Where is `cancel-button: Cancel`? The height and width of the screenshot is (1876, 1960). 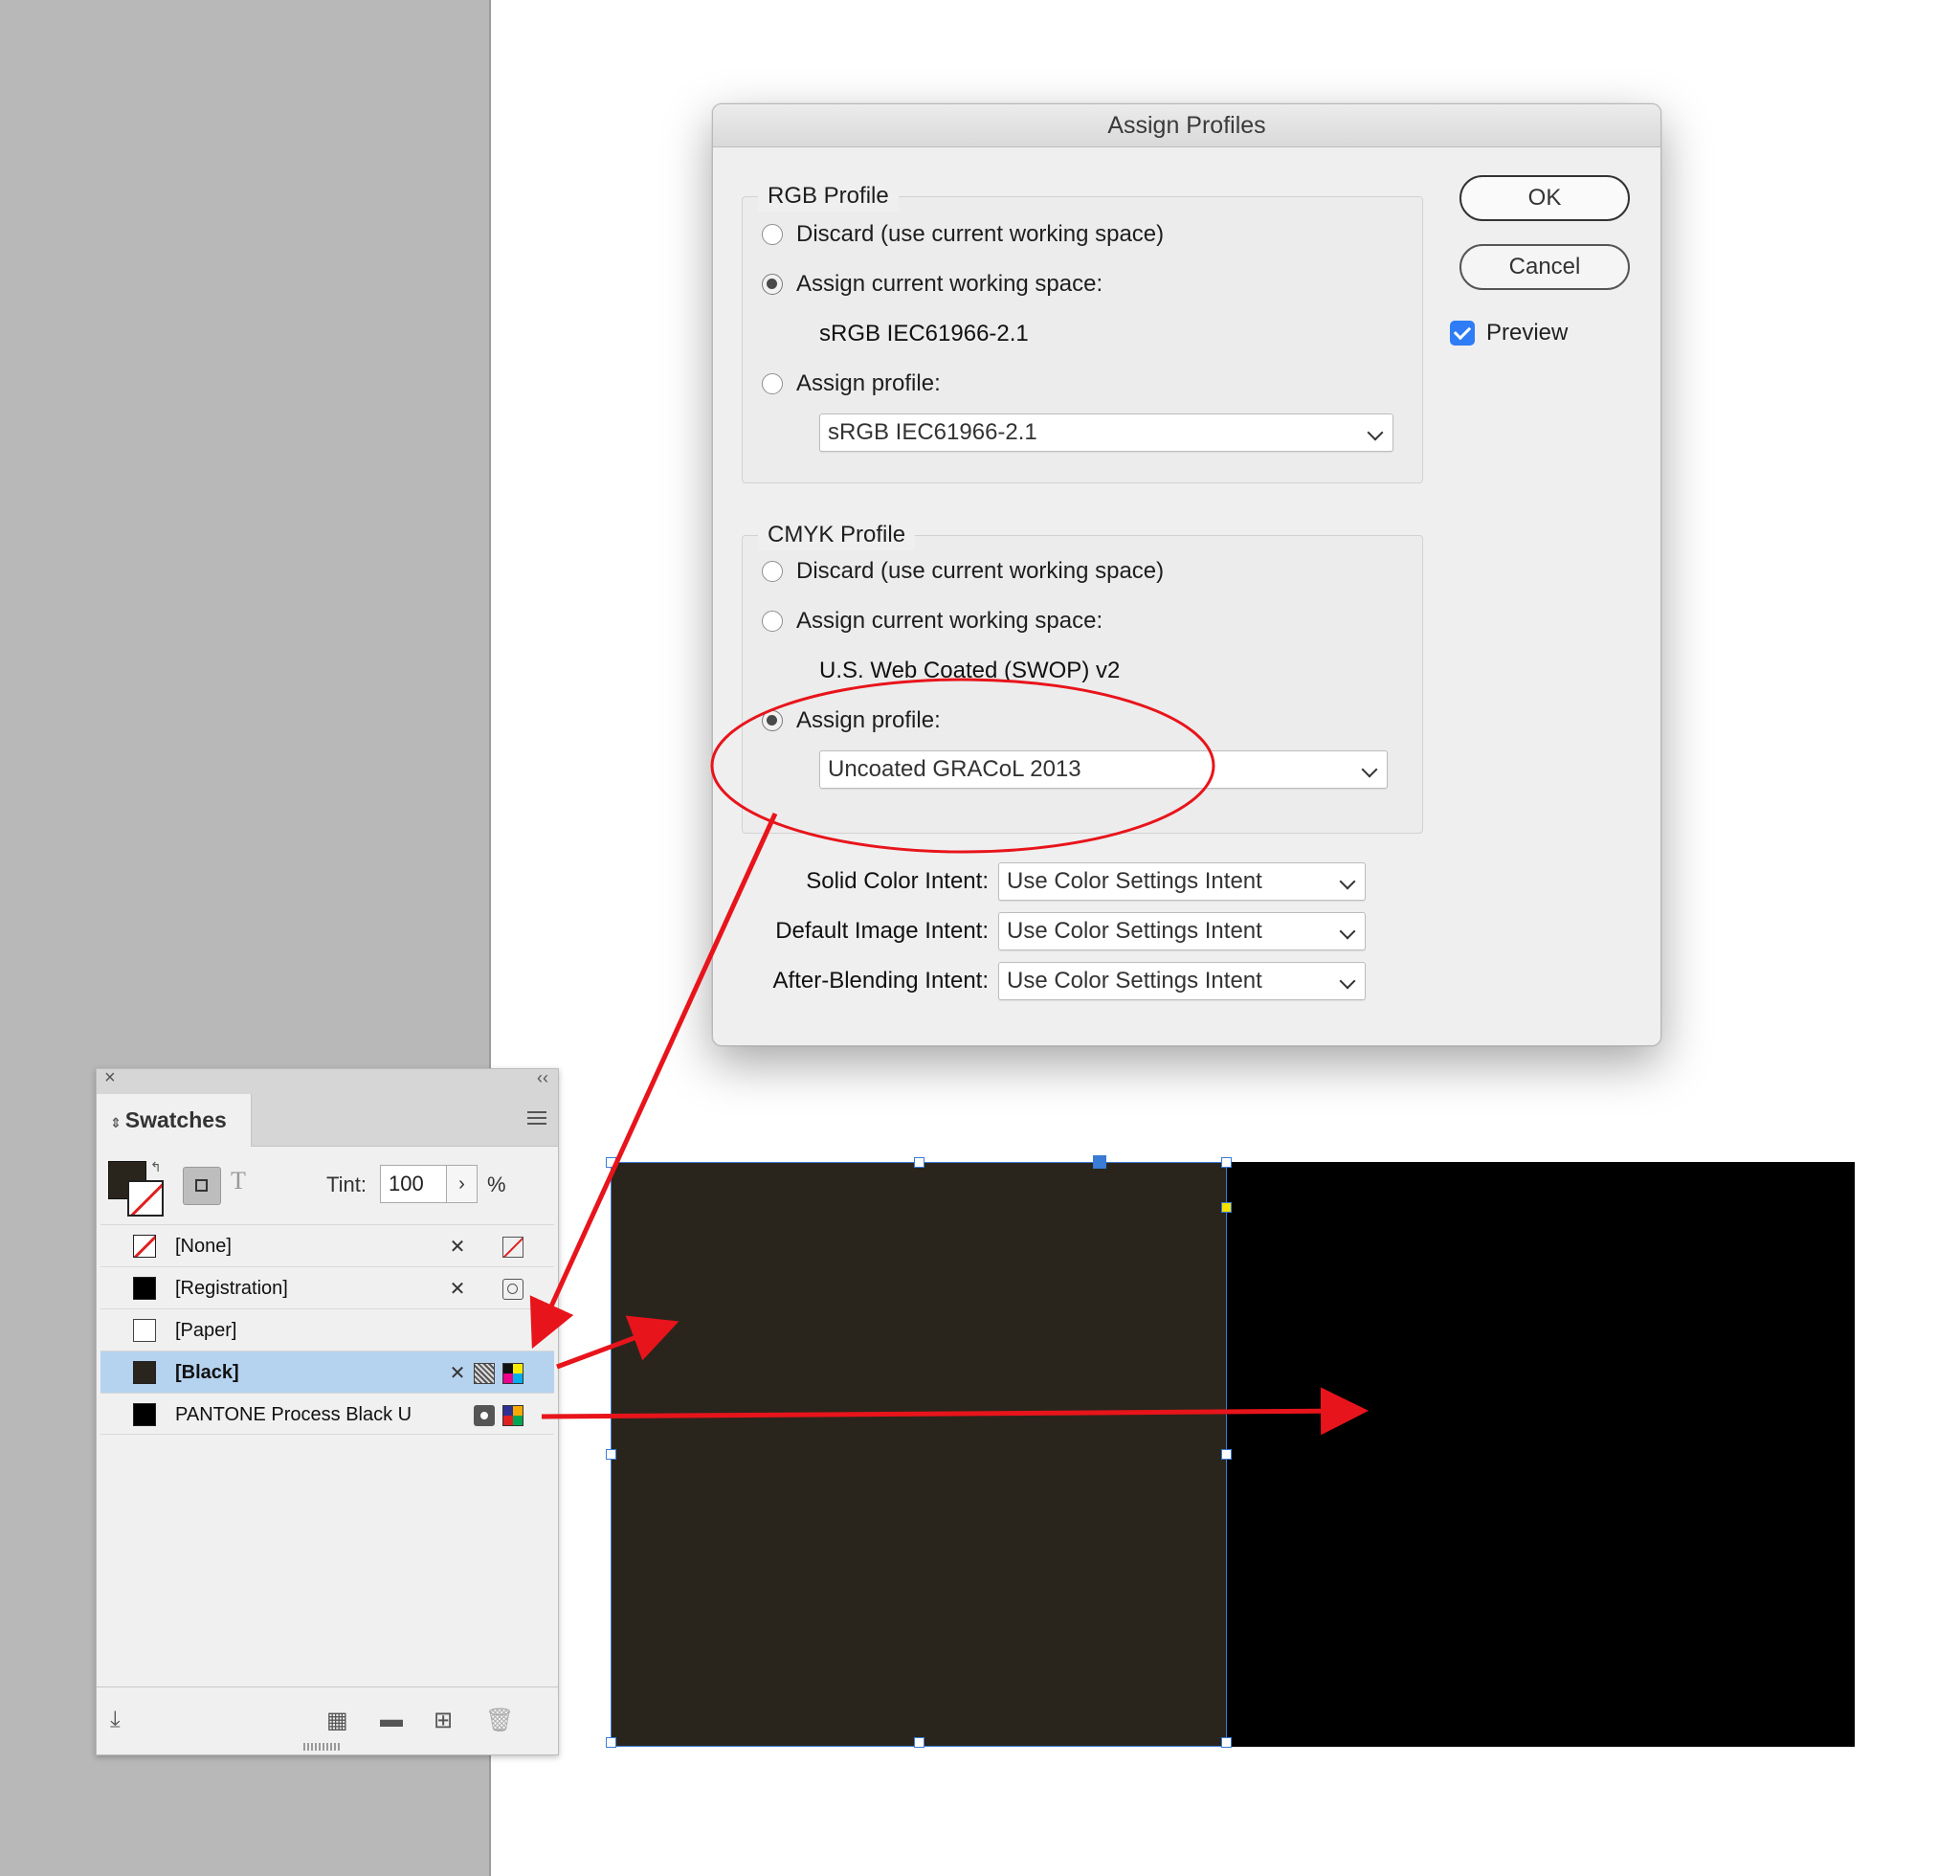
cancel-button: Cancel is located at coordinates (1544, 267).